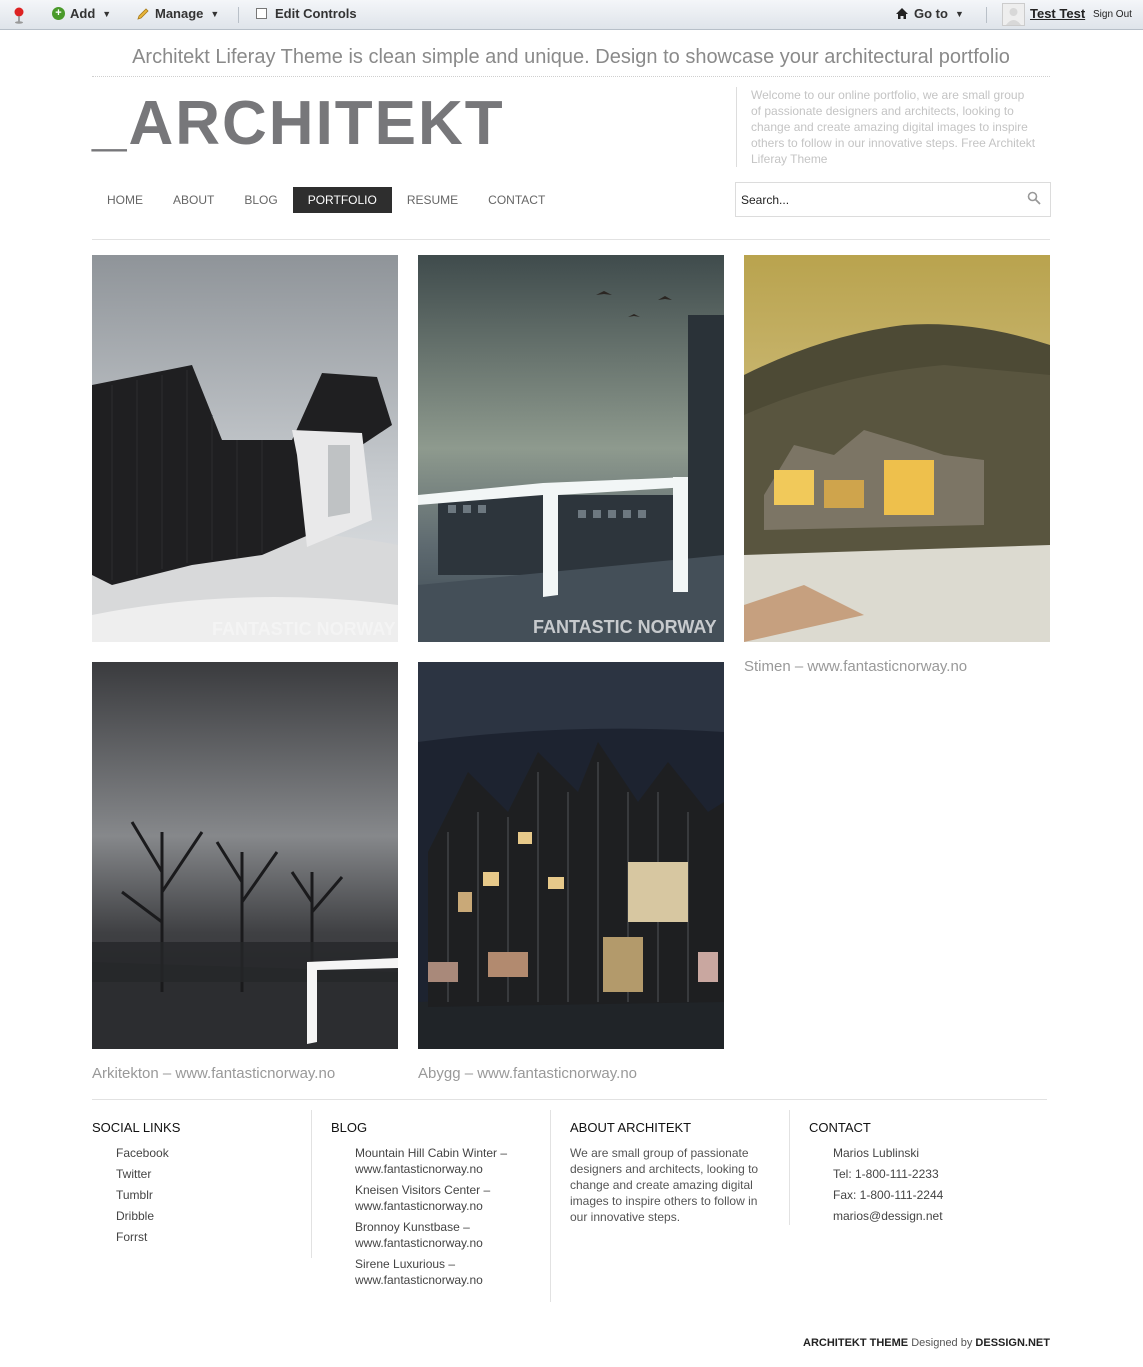 The height and width of the screenshot is (1367, 1143). What do you see at coordinates (1057, 13) in the screenshot?
I see `user-name-link: Test Test` at bounding box center [1057, 13].